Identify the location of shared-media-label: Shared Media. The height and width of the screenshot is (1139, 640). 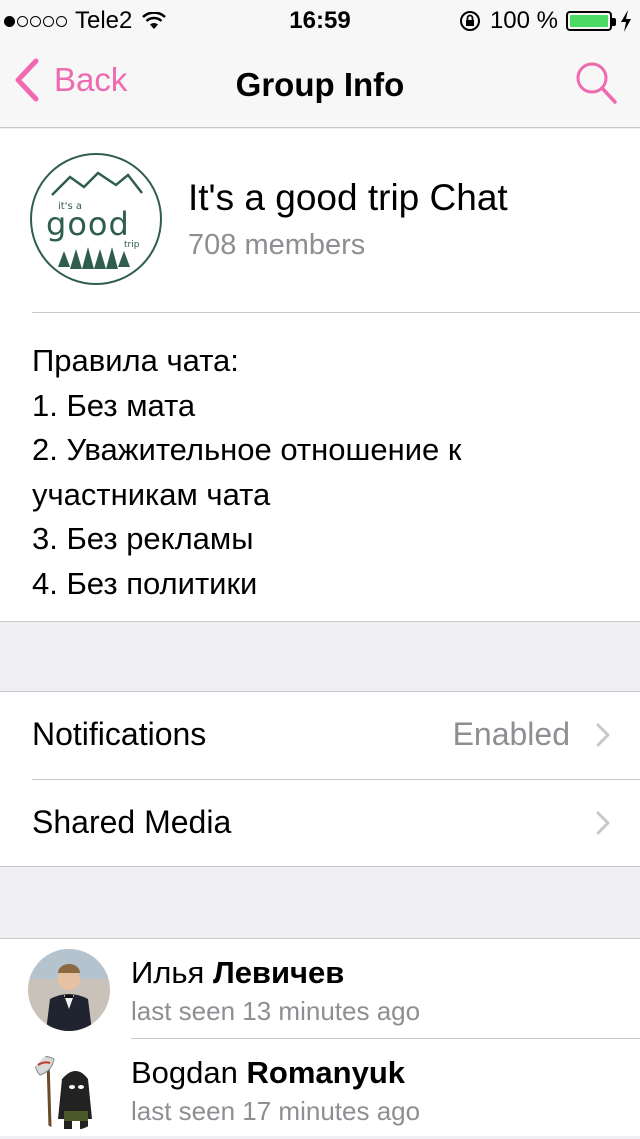
(132, 822).